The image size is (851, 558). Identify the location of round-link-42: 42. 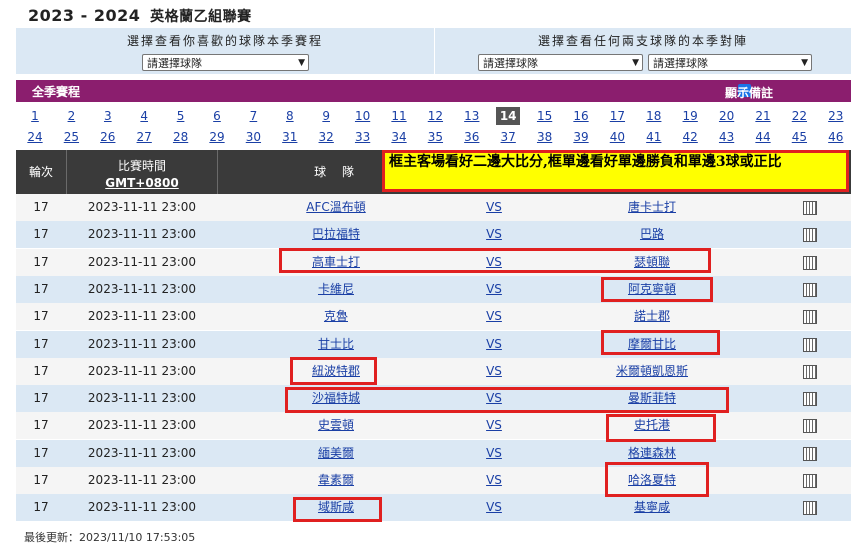
(690, 137).